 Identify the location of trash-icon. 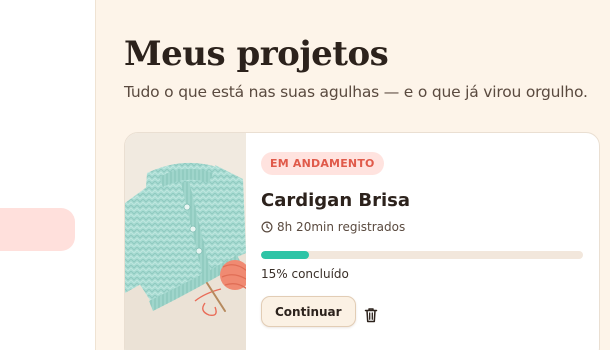
(371, 315).